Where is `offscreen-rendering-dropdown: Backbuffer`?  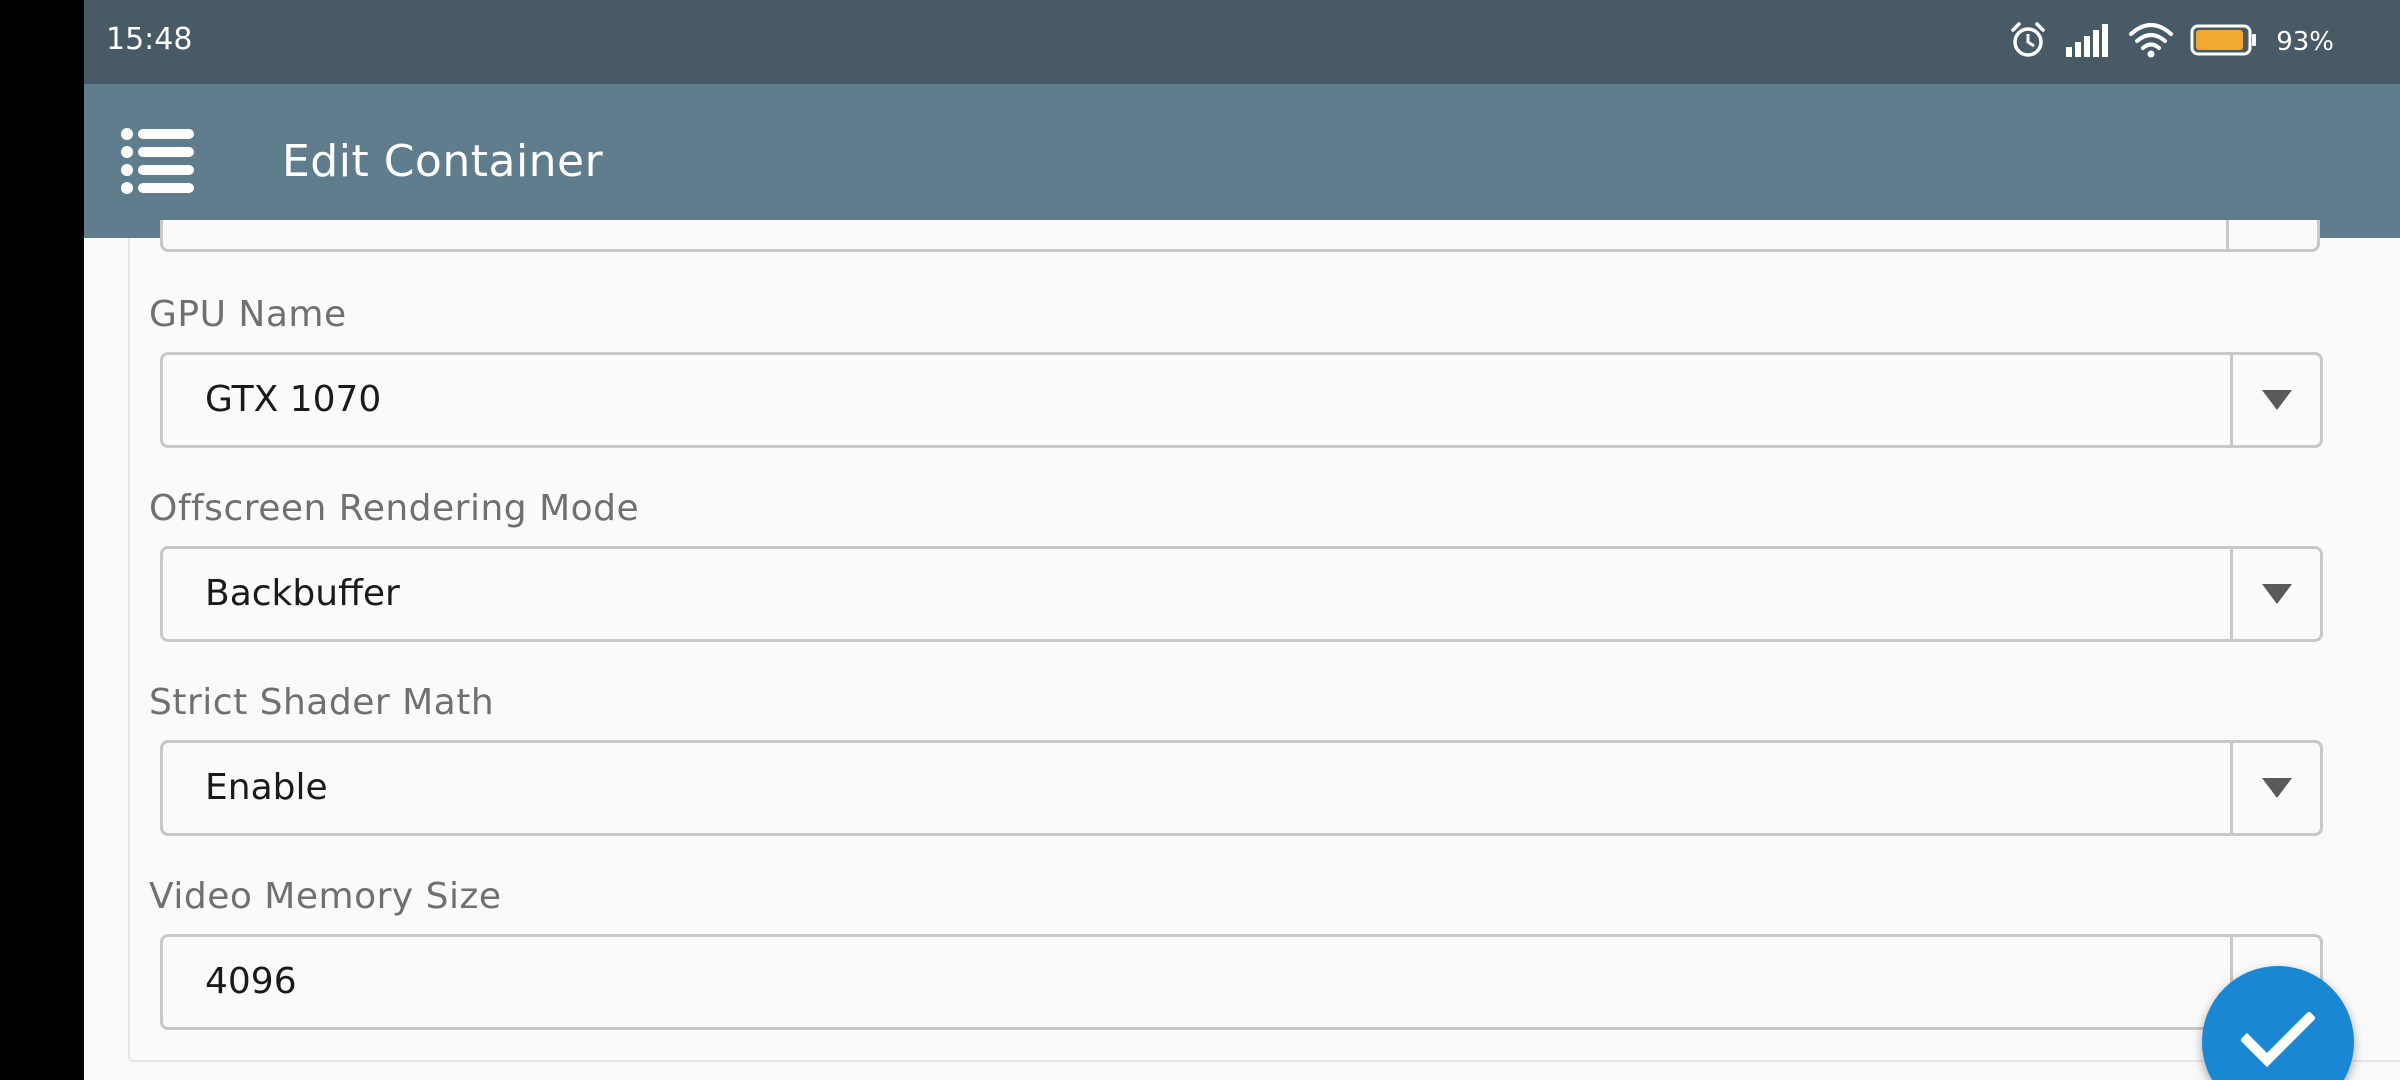 offscreen-rendering-dropdown: Backbuffer is located at coordinates (1241, 594).